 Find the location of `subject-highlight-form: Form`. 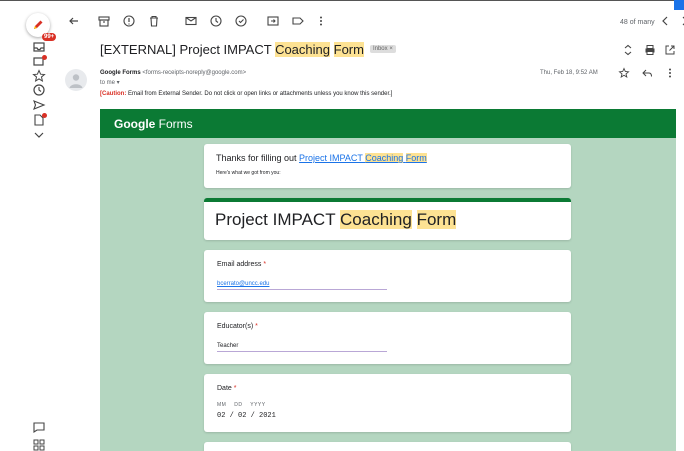

subject-highlight-form: Form is located at coordinates (348, 49).